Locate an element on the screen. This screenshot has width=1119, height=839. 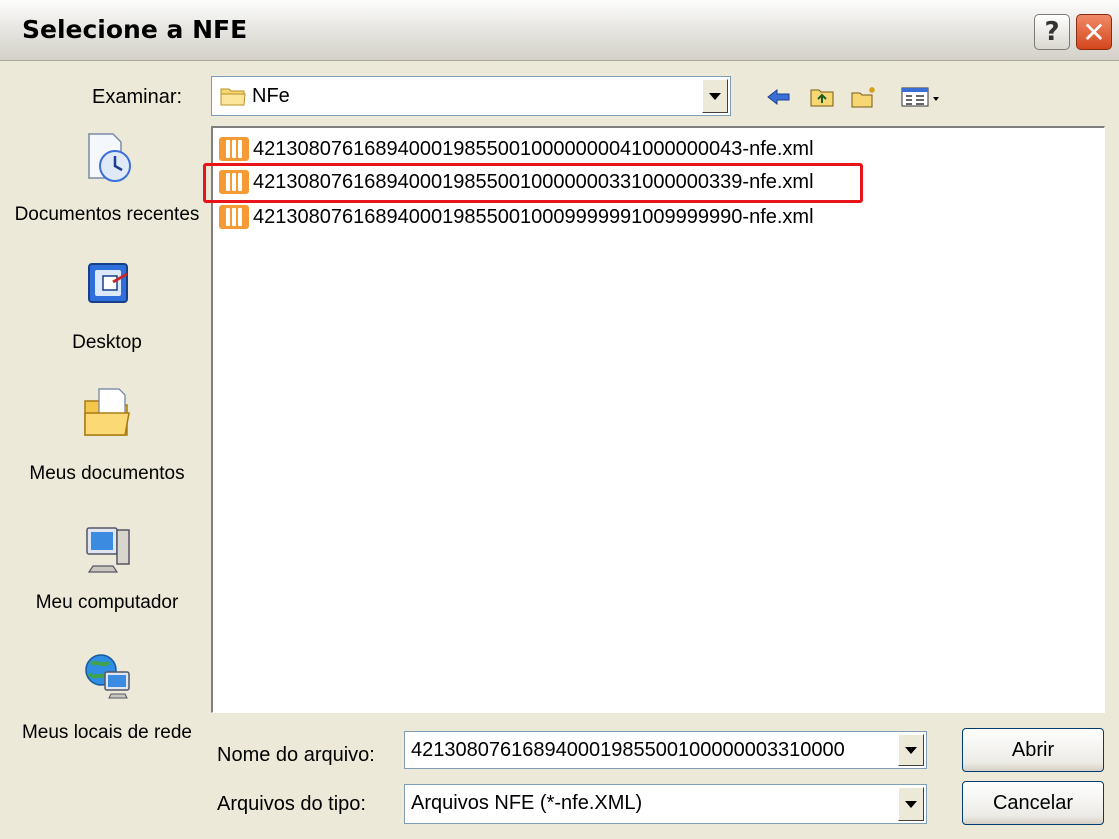
place-network: Meus locais de rede is located at coordinates (107, 715).